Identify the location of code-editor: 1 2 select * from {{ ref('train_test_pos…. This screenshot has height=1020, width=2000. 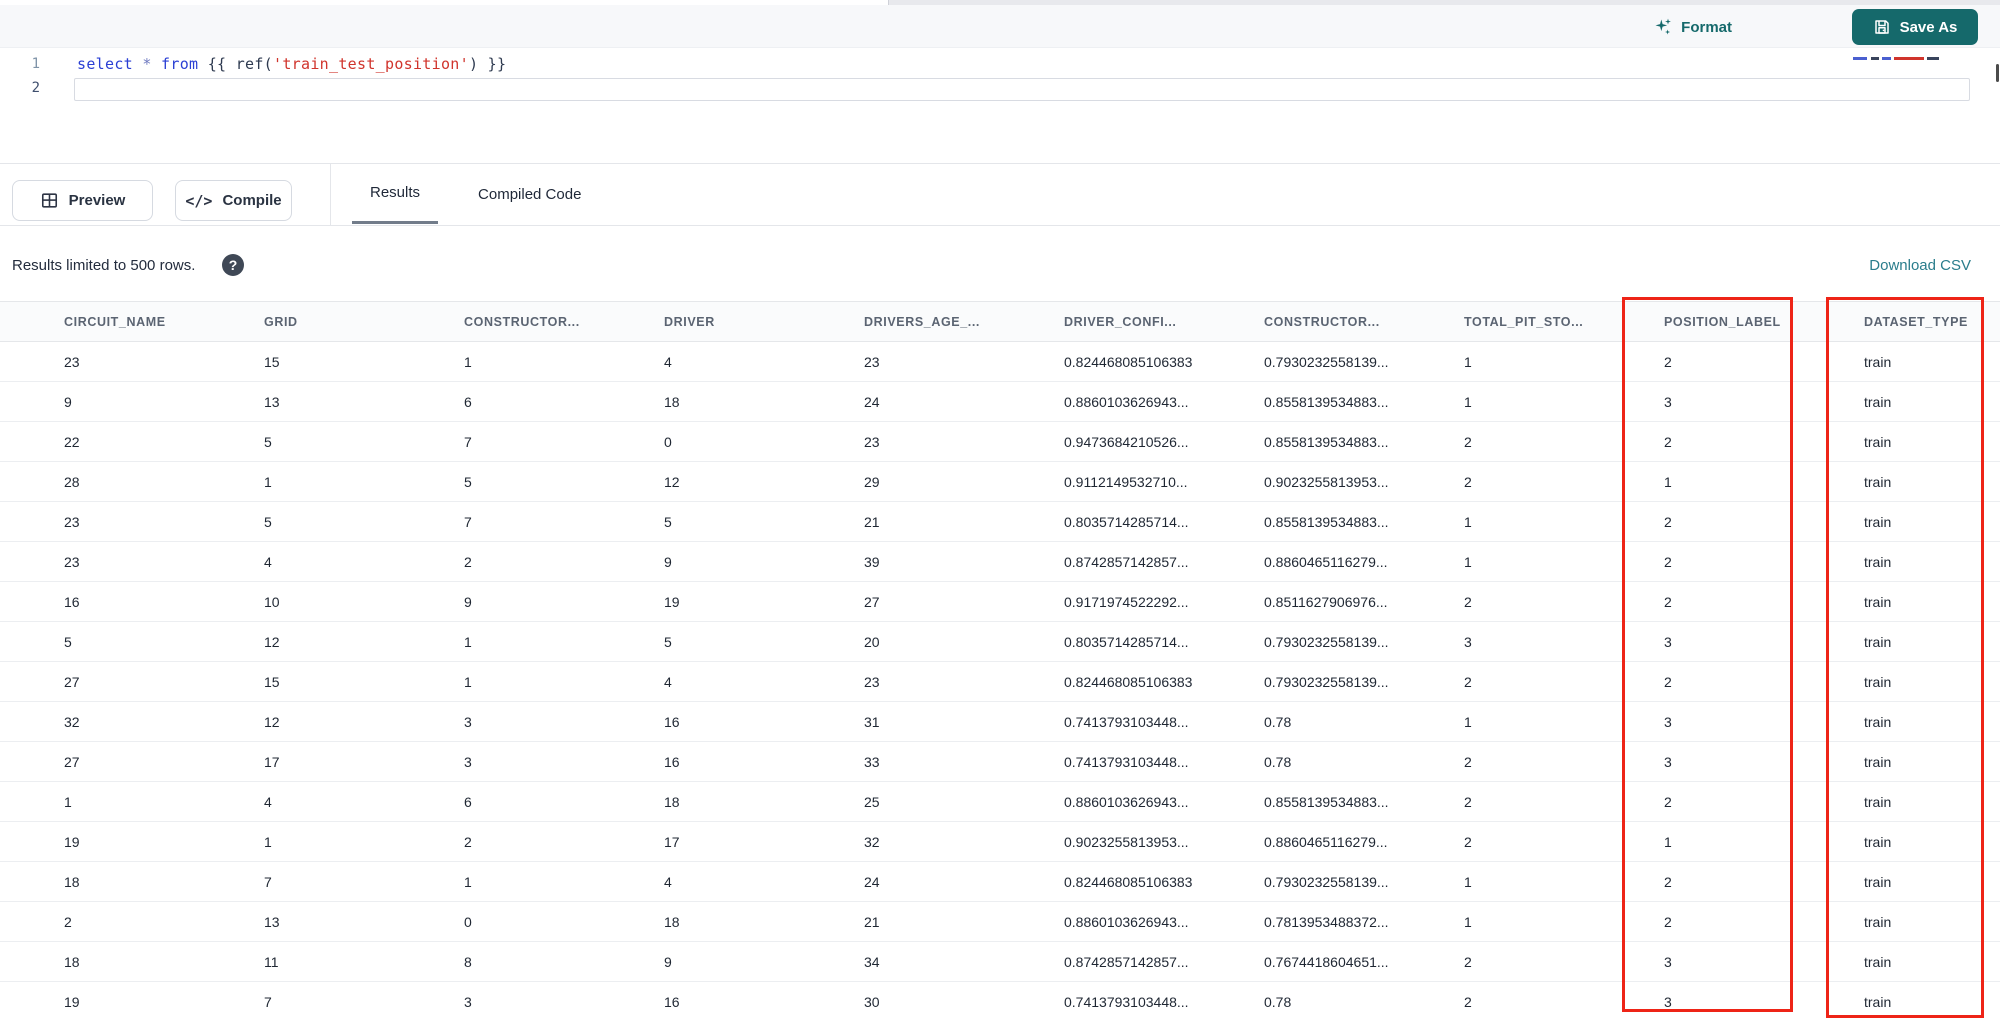
(1000, 105).